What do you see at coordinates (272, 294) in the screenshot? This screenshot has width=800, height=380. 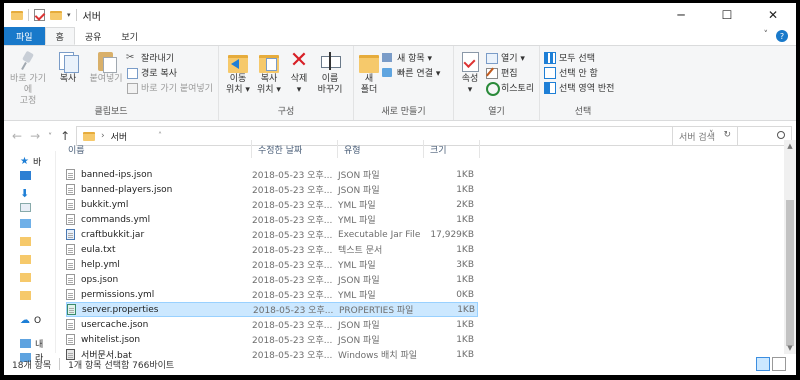 I see `file-row: permissions.yml 2018-05-23 오후... YML 파일 0KB` at bounding box center [272, 294].